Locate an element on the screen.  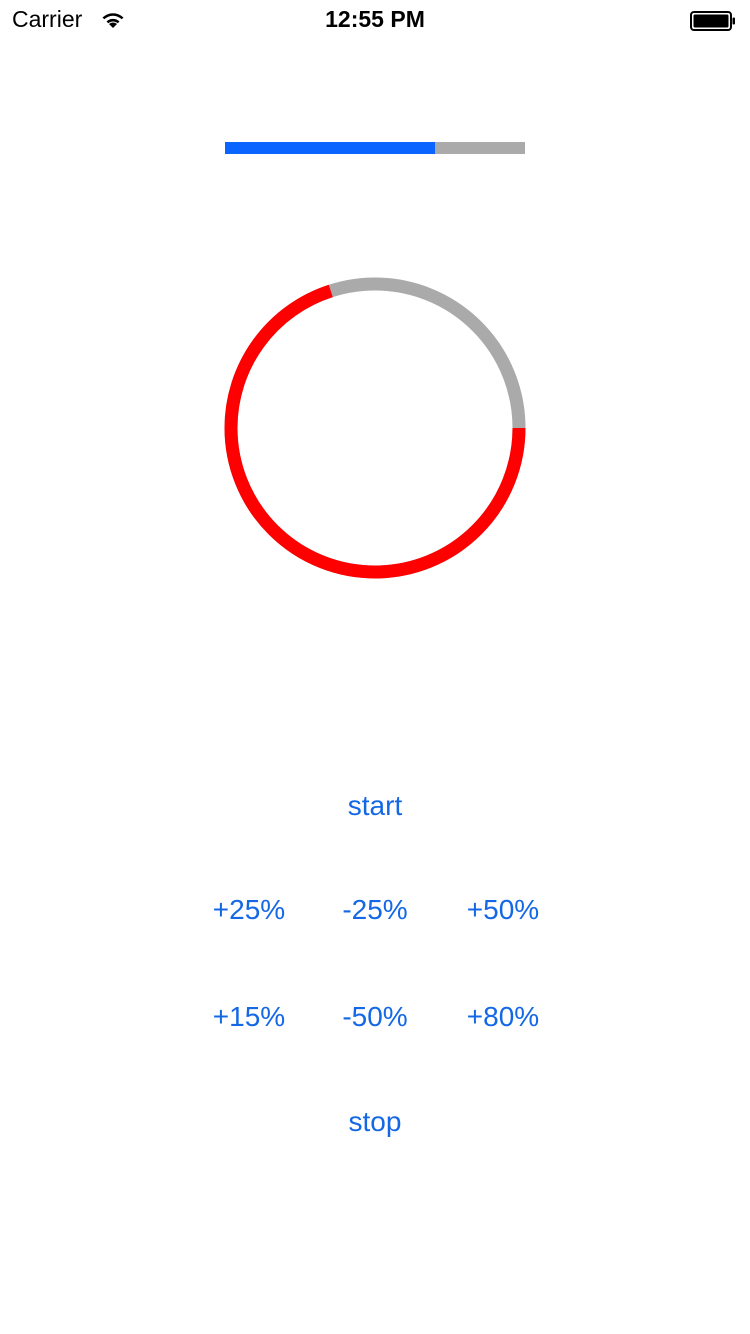
linear-progress-bar is located at coordinates (375, 148).